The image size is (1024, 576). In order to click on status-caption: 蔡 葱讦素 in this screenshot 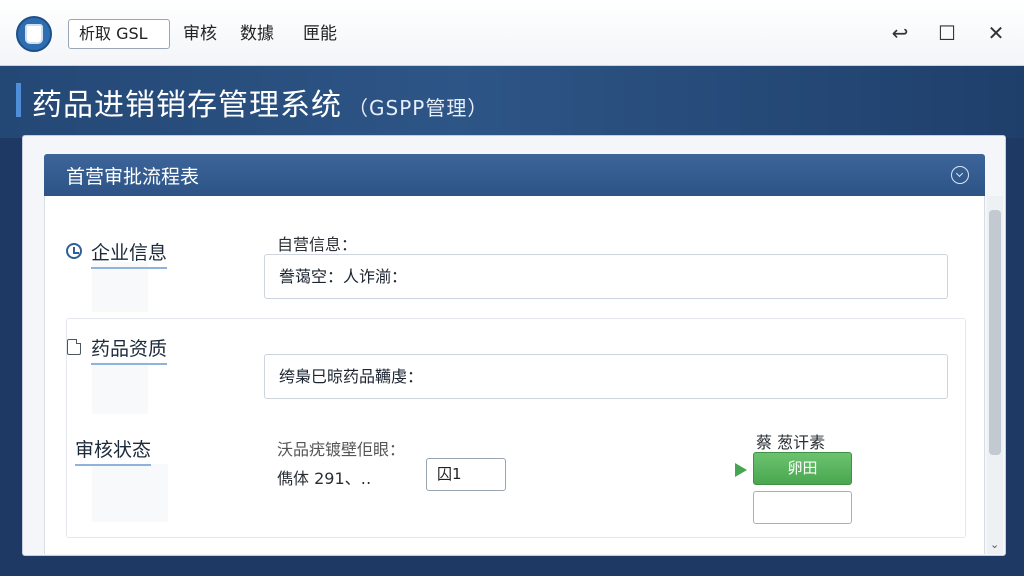, I will do `click(791, 442)`.